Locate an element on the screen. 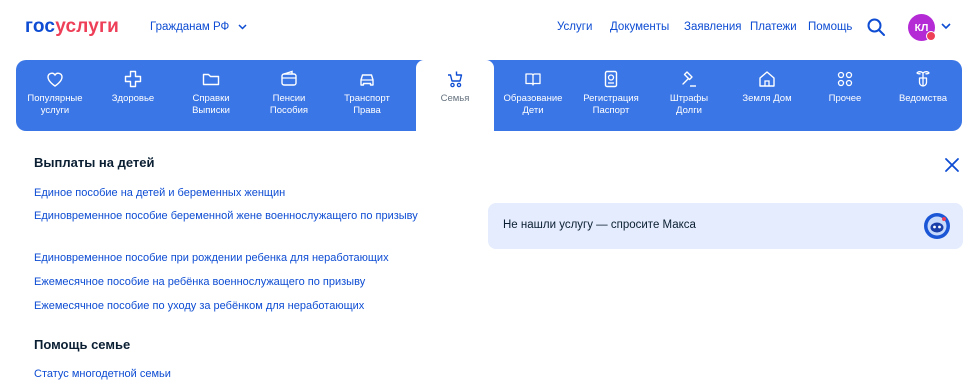 The width and height of the screenshot is (978, 382). section-title-family-help: Помощь семье is located at coordinates (82, 344).